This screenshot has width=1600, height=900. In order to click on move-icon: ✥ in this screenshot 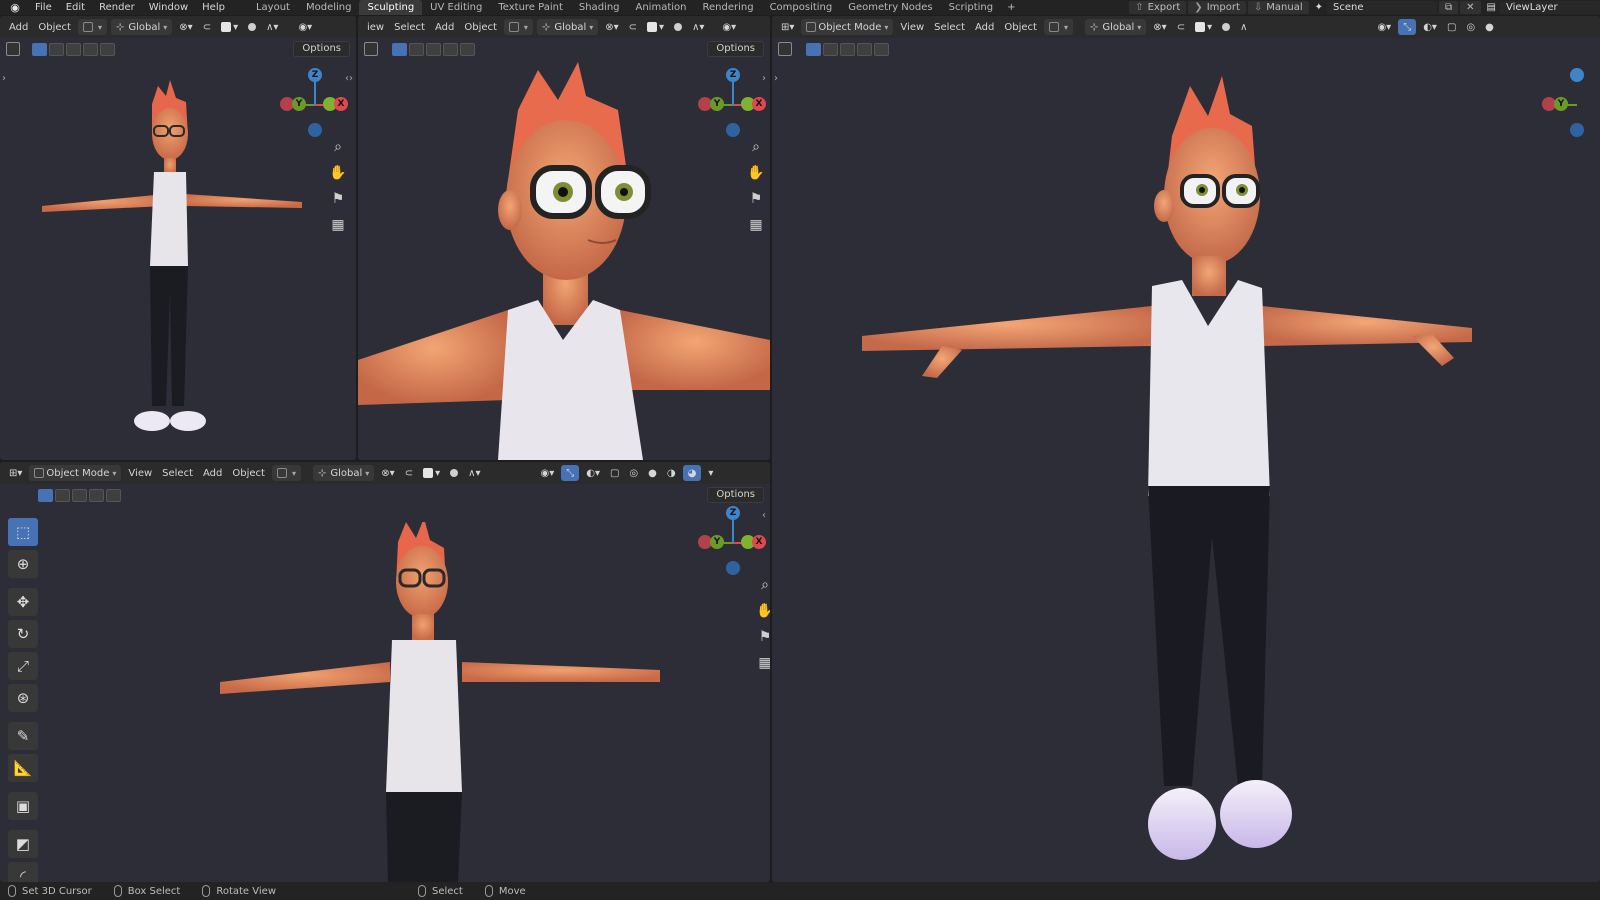, I will do `click(23, 602)`.